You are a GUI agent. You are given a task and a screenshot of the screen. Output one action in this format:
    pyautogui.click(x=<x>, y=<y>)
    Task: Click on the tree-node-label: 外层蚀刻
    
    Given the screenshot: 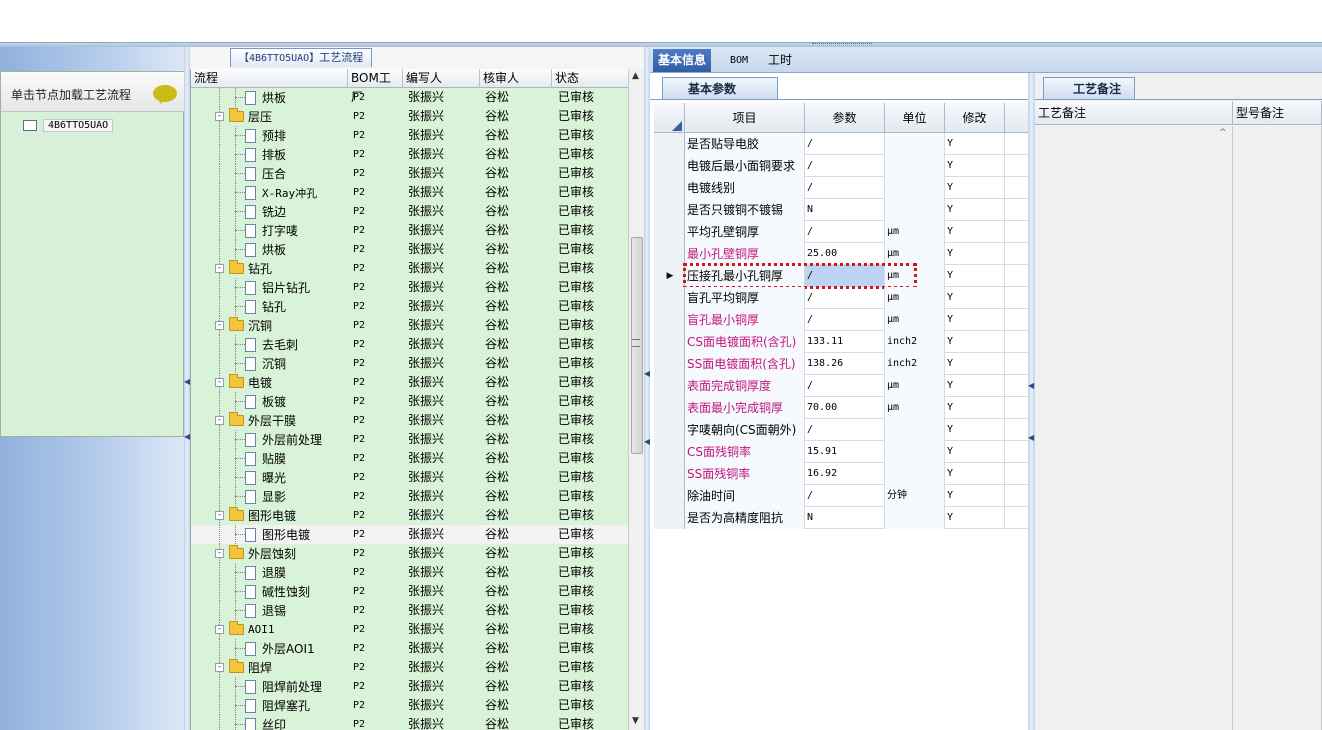 What is the action you would take?
    pyautogui.click(x=272, y=553)
    